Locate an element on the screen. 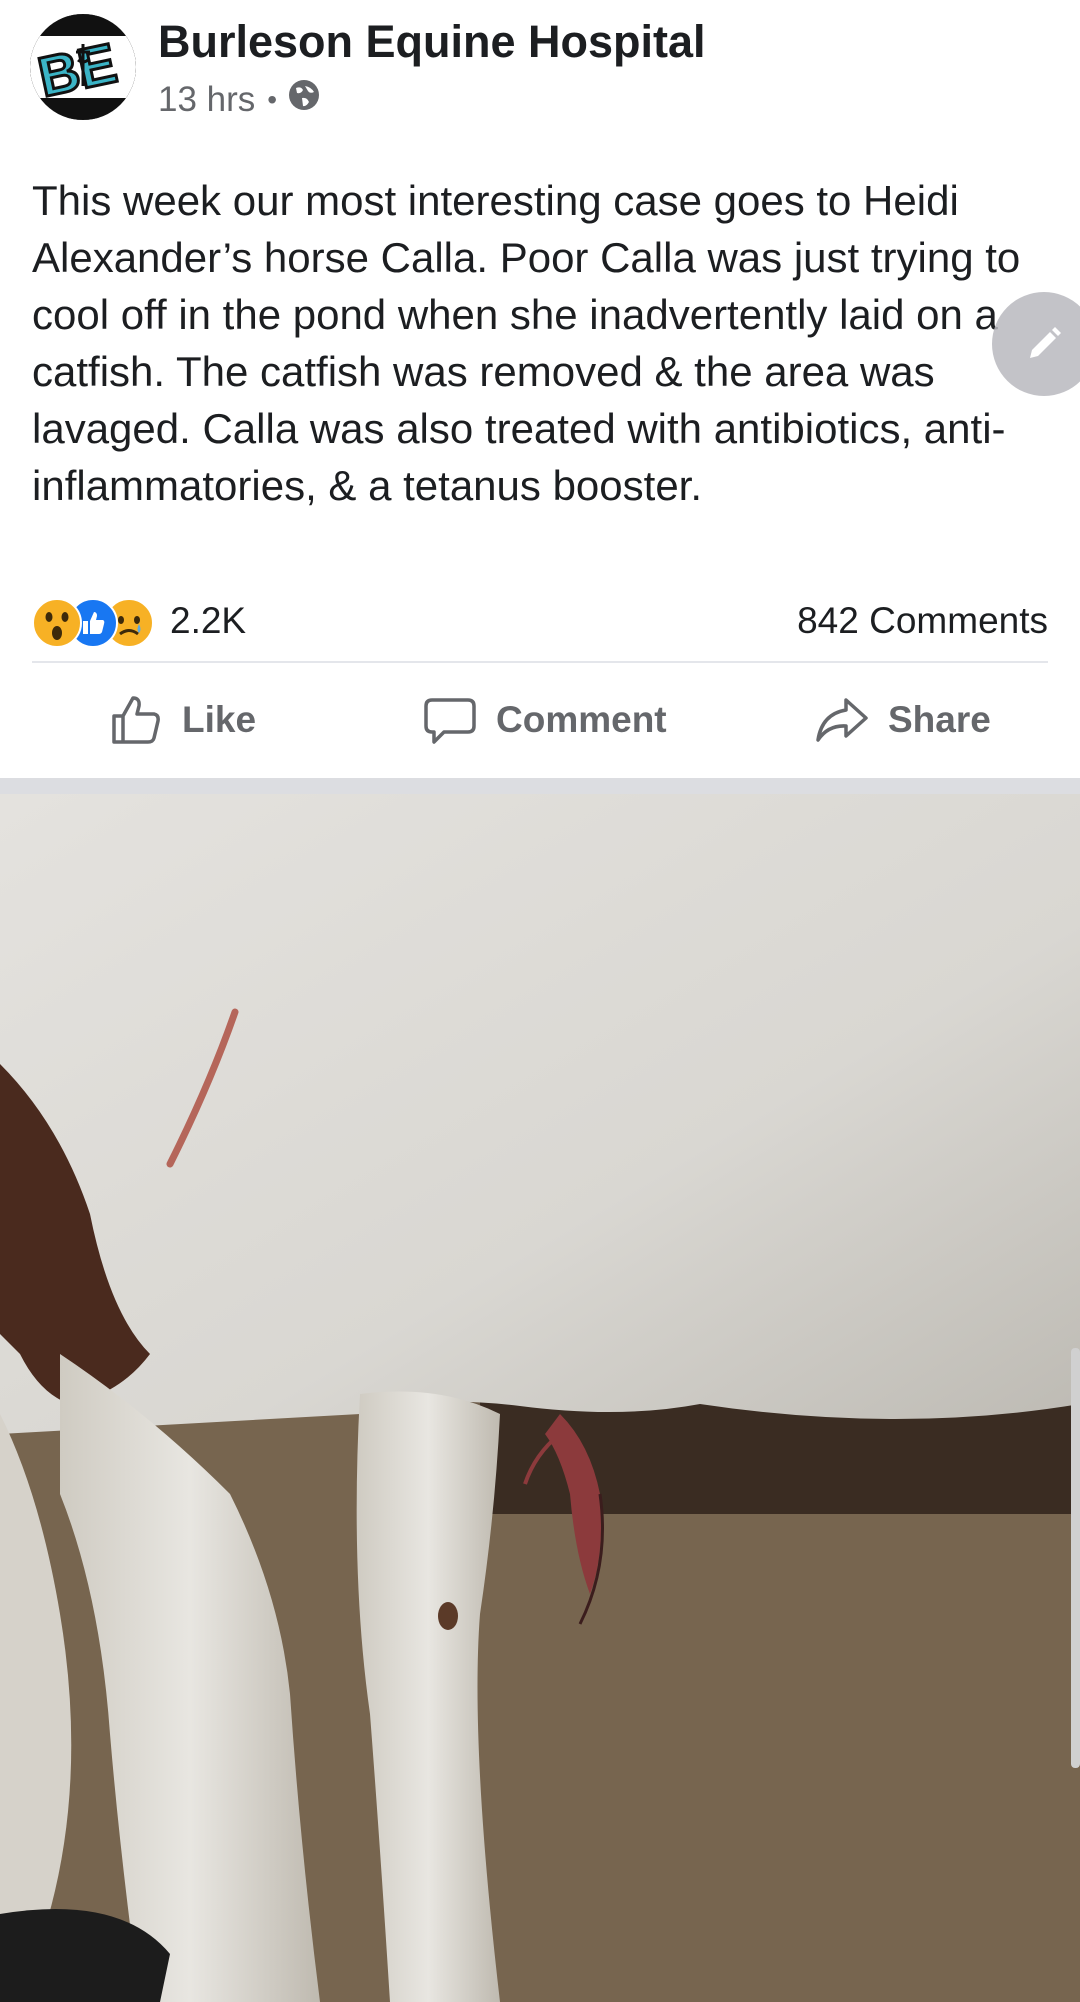 This screenshot has width=1080, height=2002. globe-icon is located at coordinates (304, 99).